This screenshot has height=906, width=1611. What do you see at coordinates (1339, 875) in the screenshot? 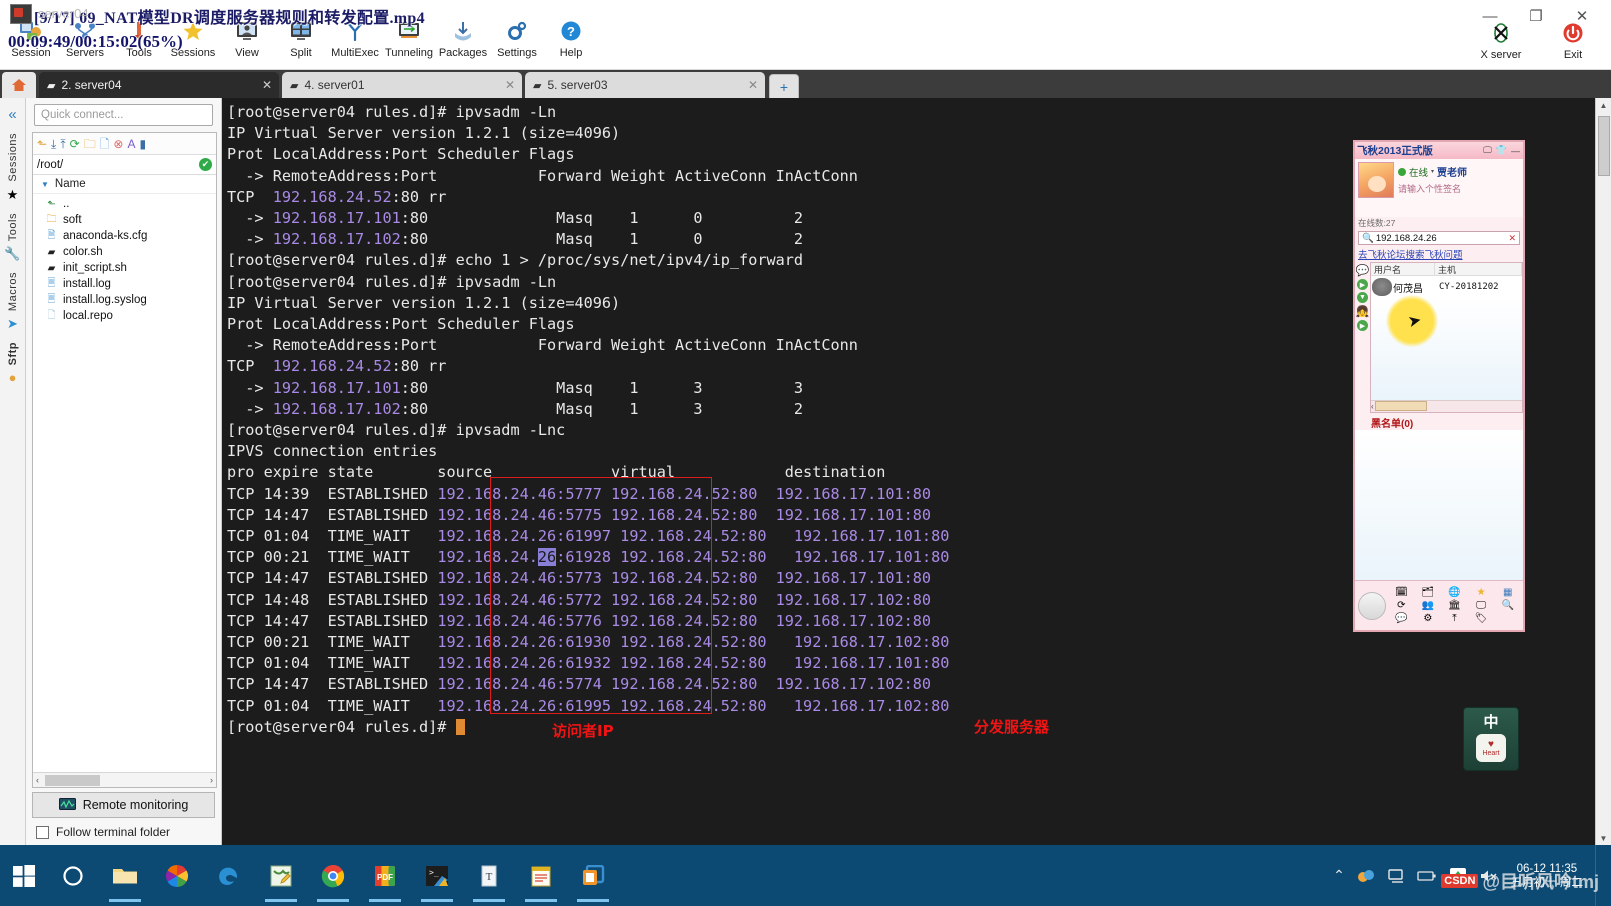
I see `chevron-up-icon: ⌃` at bounding box center [1339, 875].